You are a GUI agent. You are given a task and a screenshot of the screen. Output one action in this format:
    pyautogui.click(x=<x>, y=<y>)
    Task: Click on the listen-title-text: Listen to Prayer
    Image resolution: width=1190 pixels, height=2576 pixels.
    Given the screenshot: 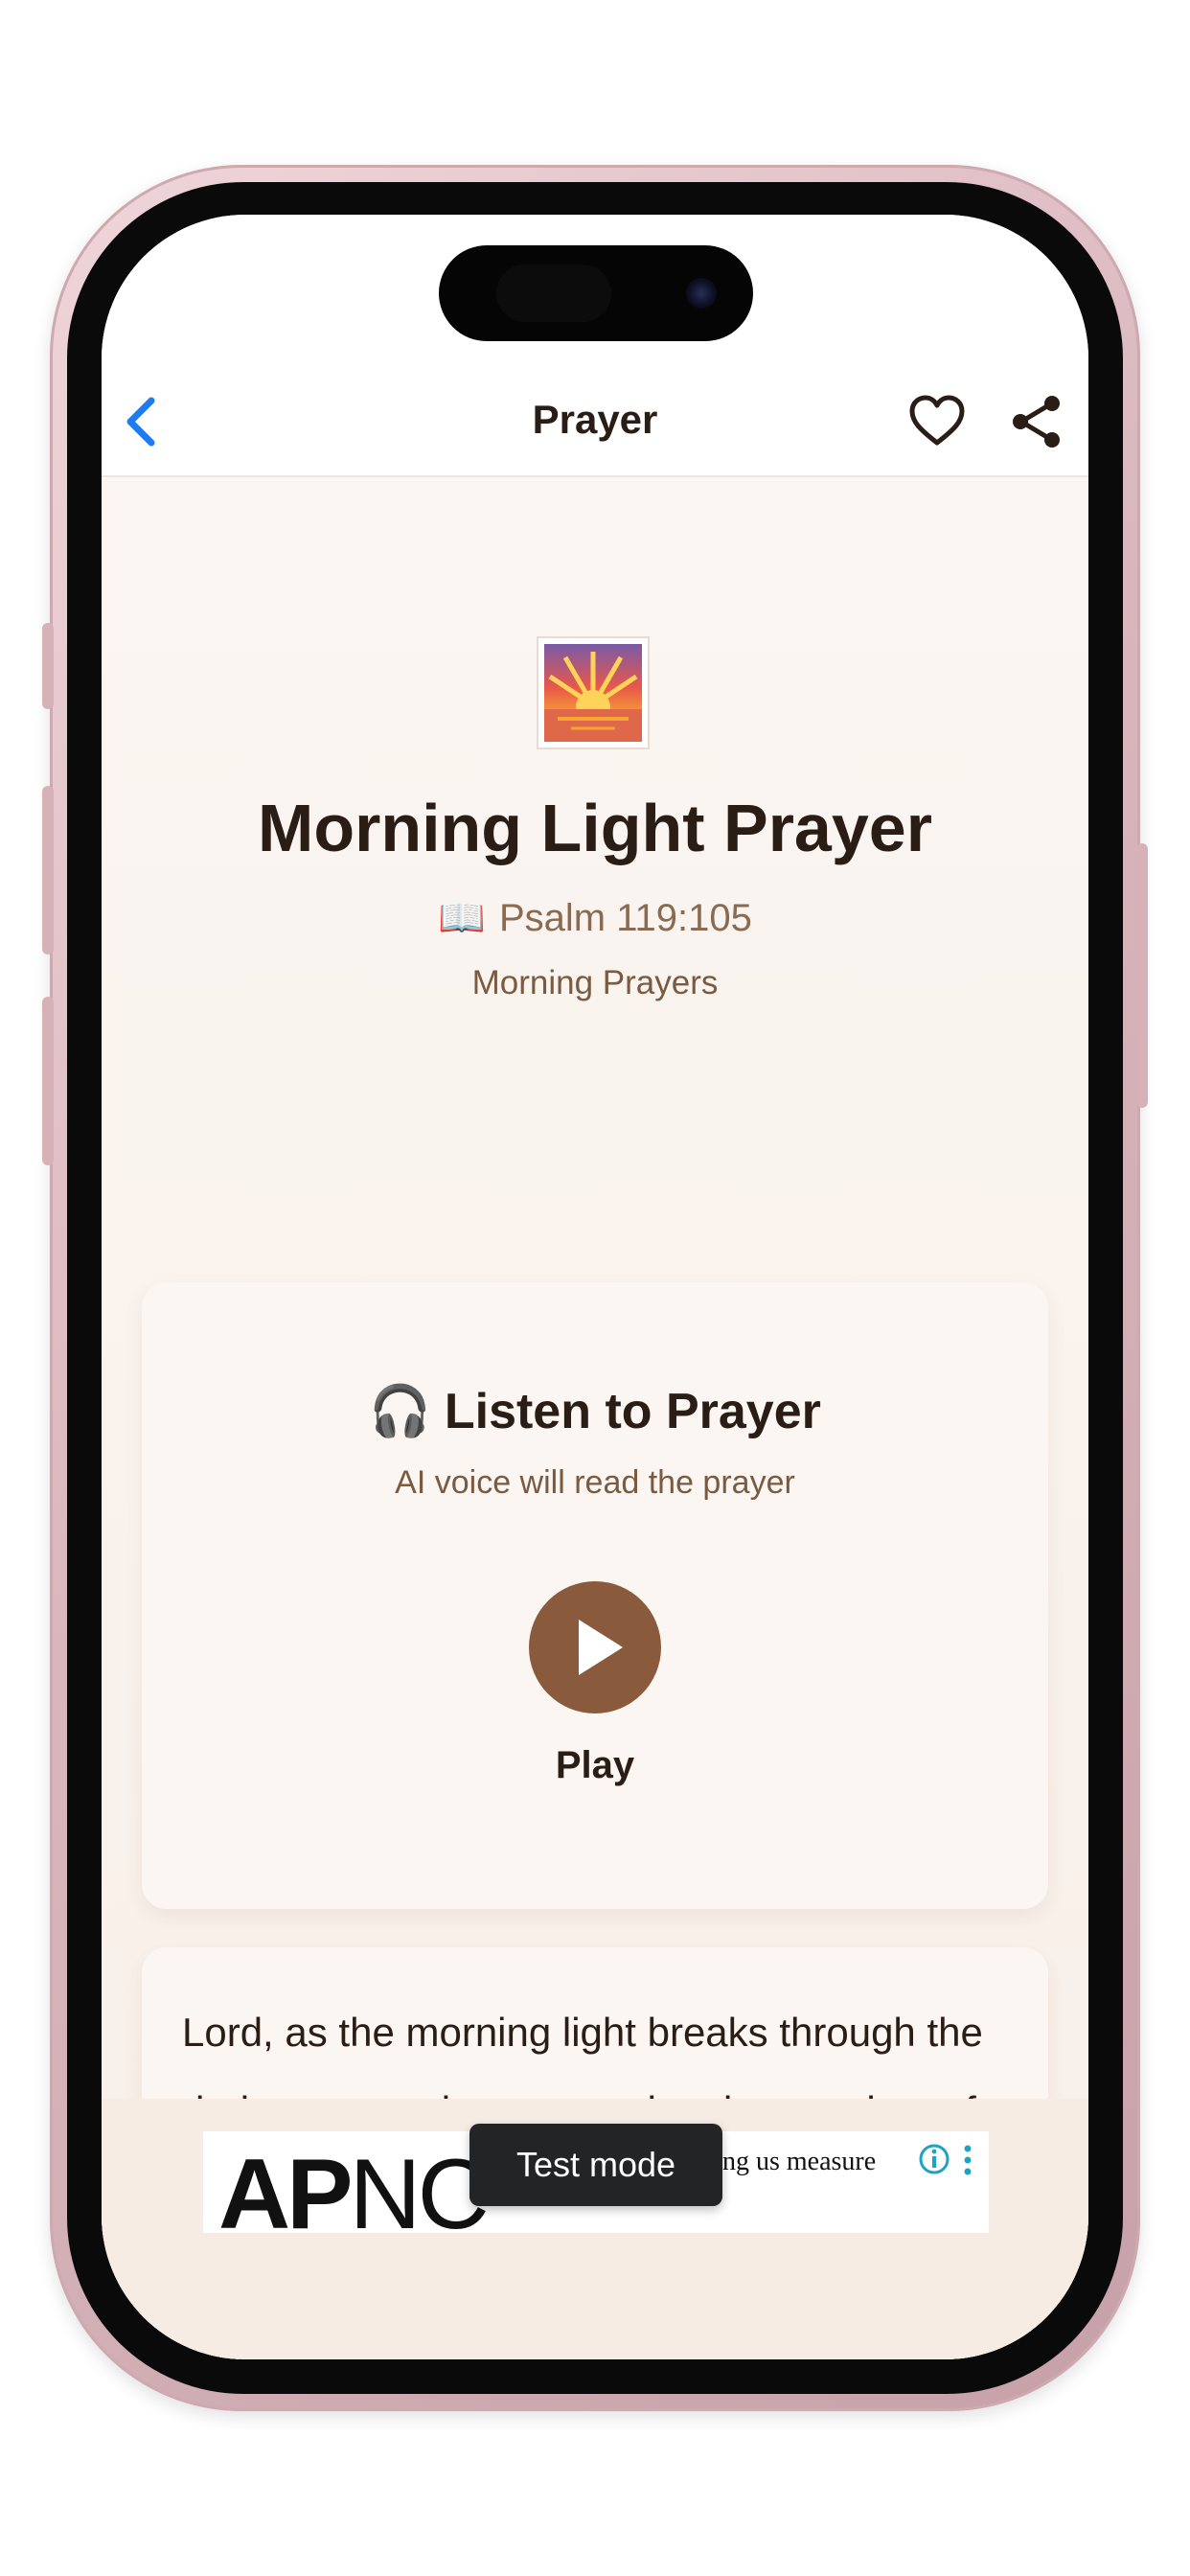 What is the action you would take?
    pyautogui.click(x=633, y=1411)
    